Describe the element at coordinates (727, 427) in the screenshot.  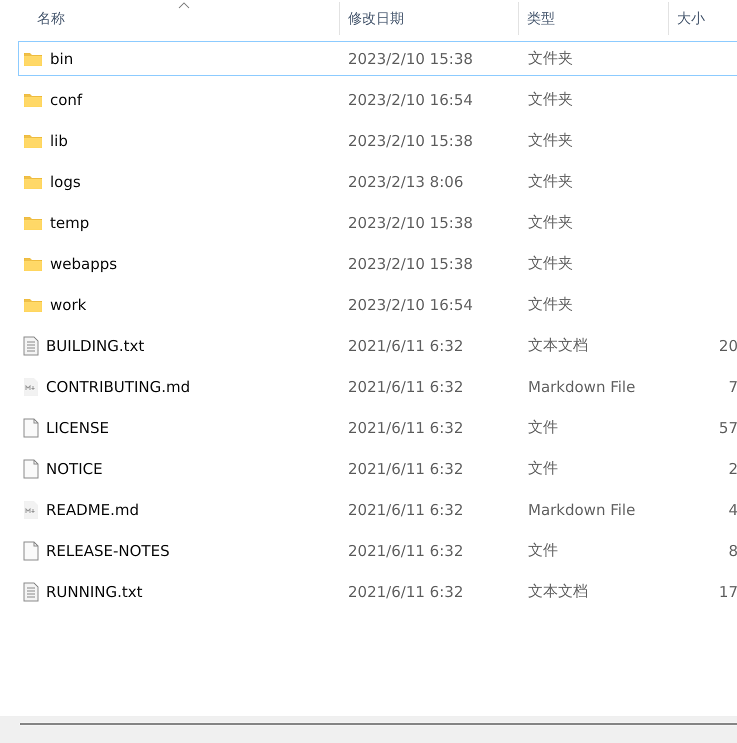
I see `file-size: 57` at that location.